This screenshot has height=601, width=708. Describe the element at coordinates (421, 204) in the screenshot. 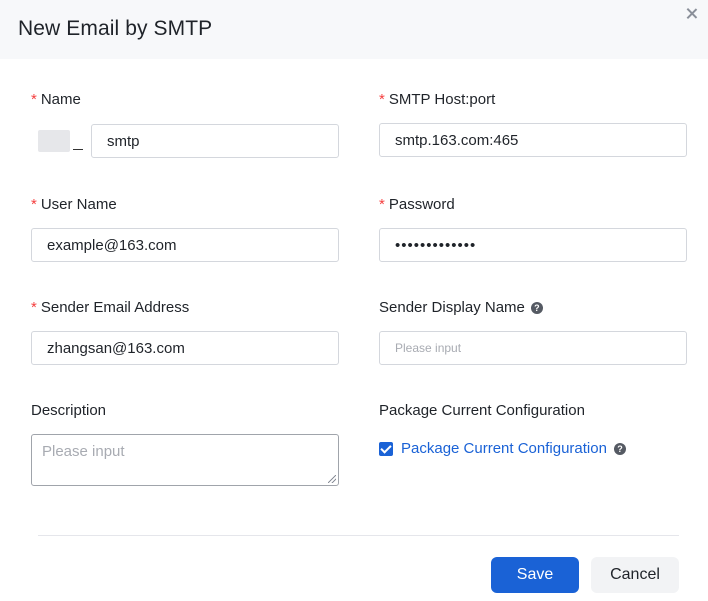

I see `password-label-text: Password` at that location.